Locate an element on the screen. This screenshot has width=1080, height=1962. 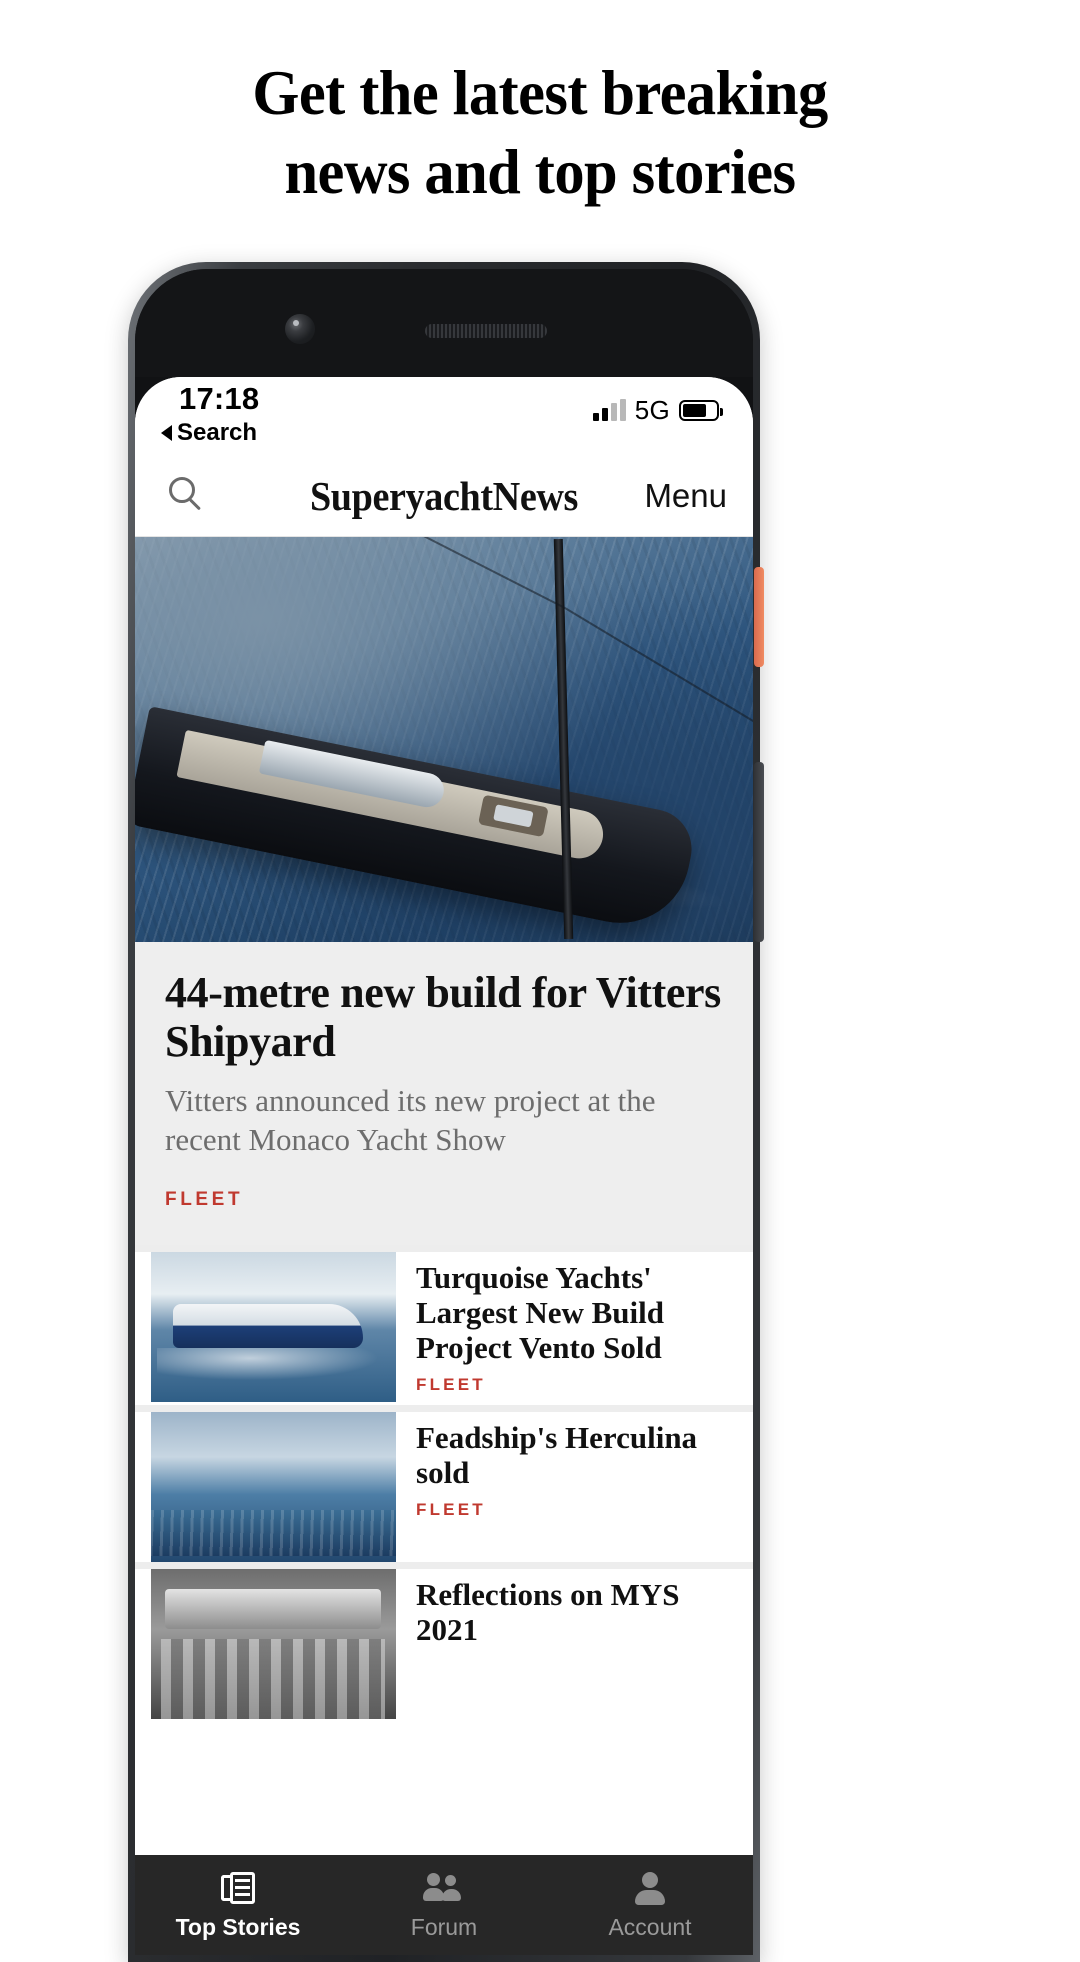
status-bar: 17:18 Search 5G is located at coordinates (444, 416).